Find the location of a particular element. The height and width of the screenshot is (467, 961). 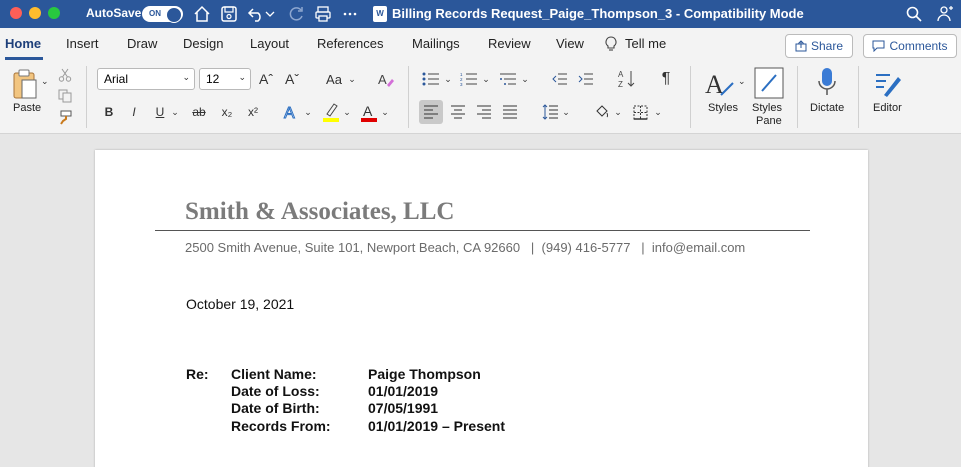

autosave-toggle: ON is located at coordinates (162, 14).